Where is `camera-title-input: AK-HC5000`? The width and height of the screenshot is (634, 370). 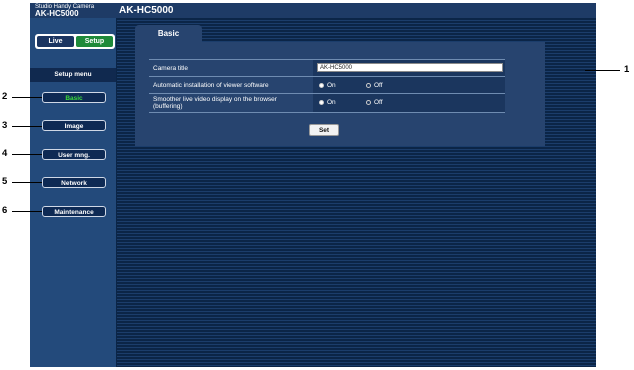 camera-title-input: AK-HC5000 is located at coordinates (410, 67).